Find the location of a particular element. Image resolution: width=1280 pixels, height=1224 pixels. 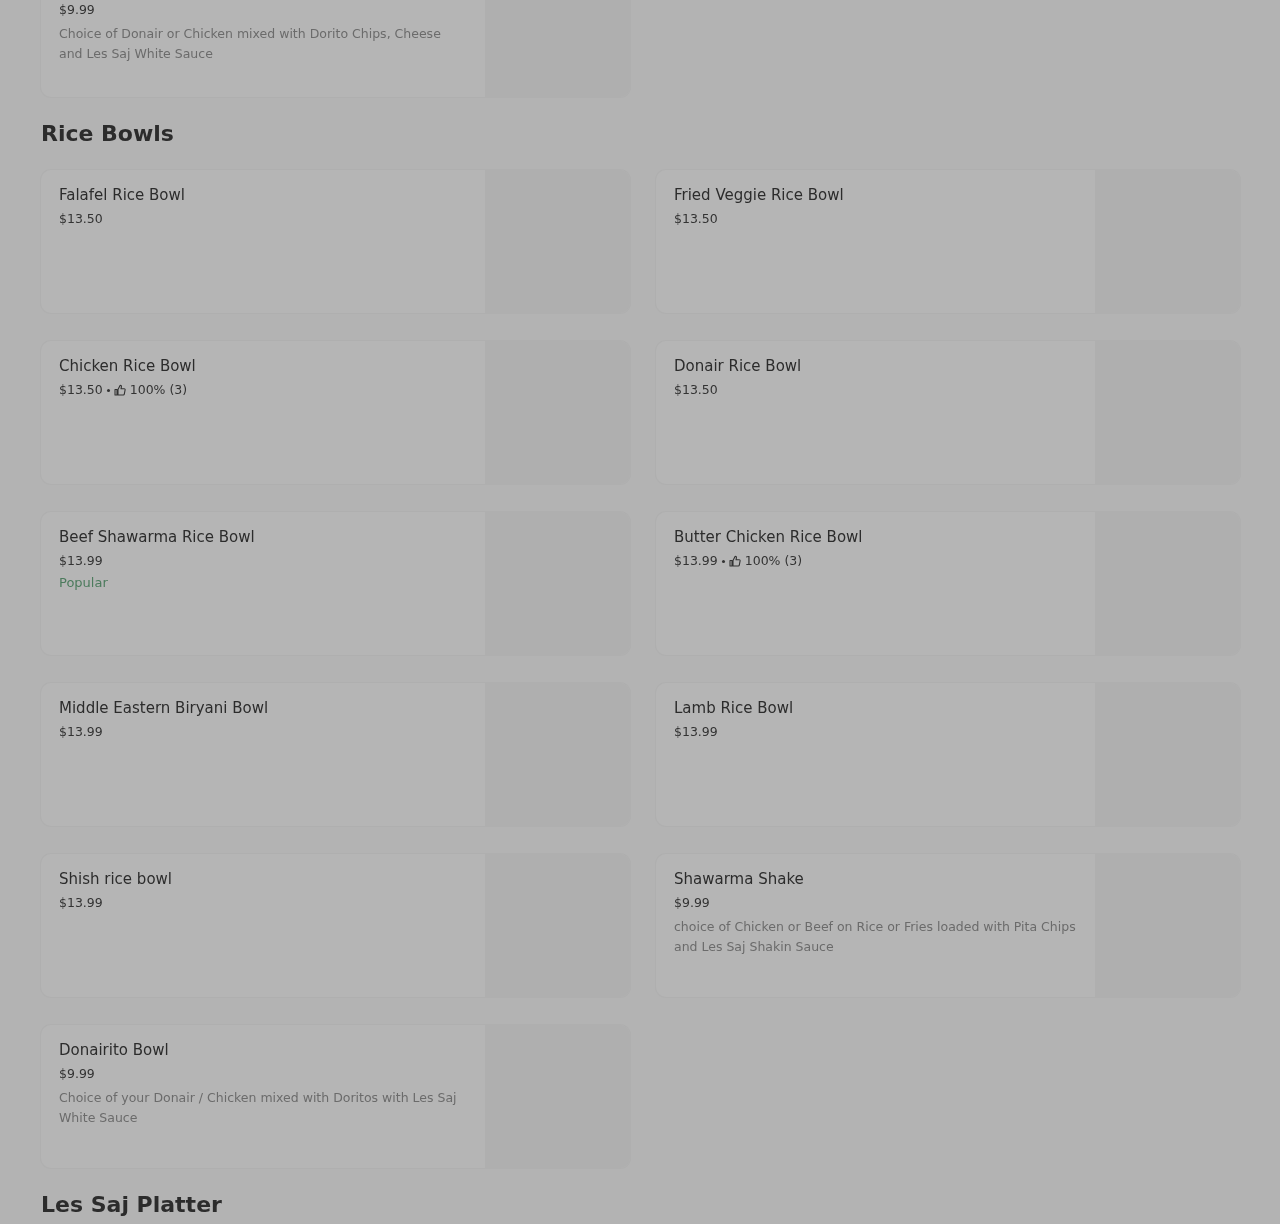

menu-item-card: Shish rice bowl $13.99 is located at coordinates (335, 925).